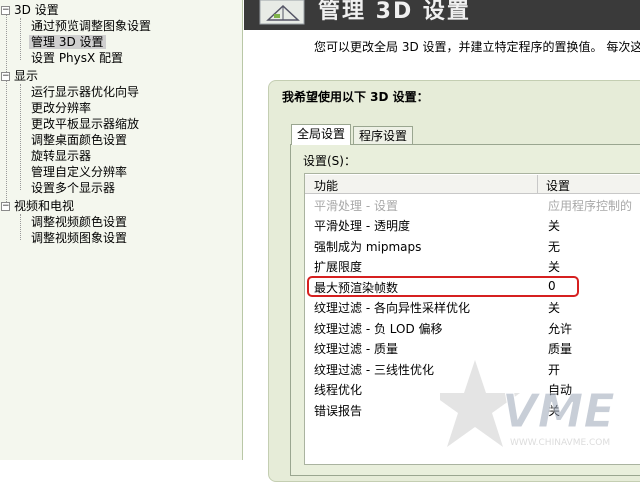  I want to click on page-description: 您可以更改全局 3D 设置，并建立特定程序的置换值。 每次这, so click(477, 47).